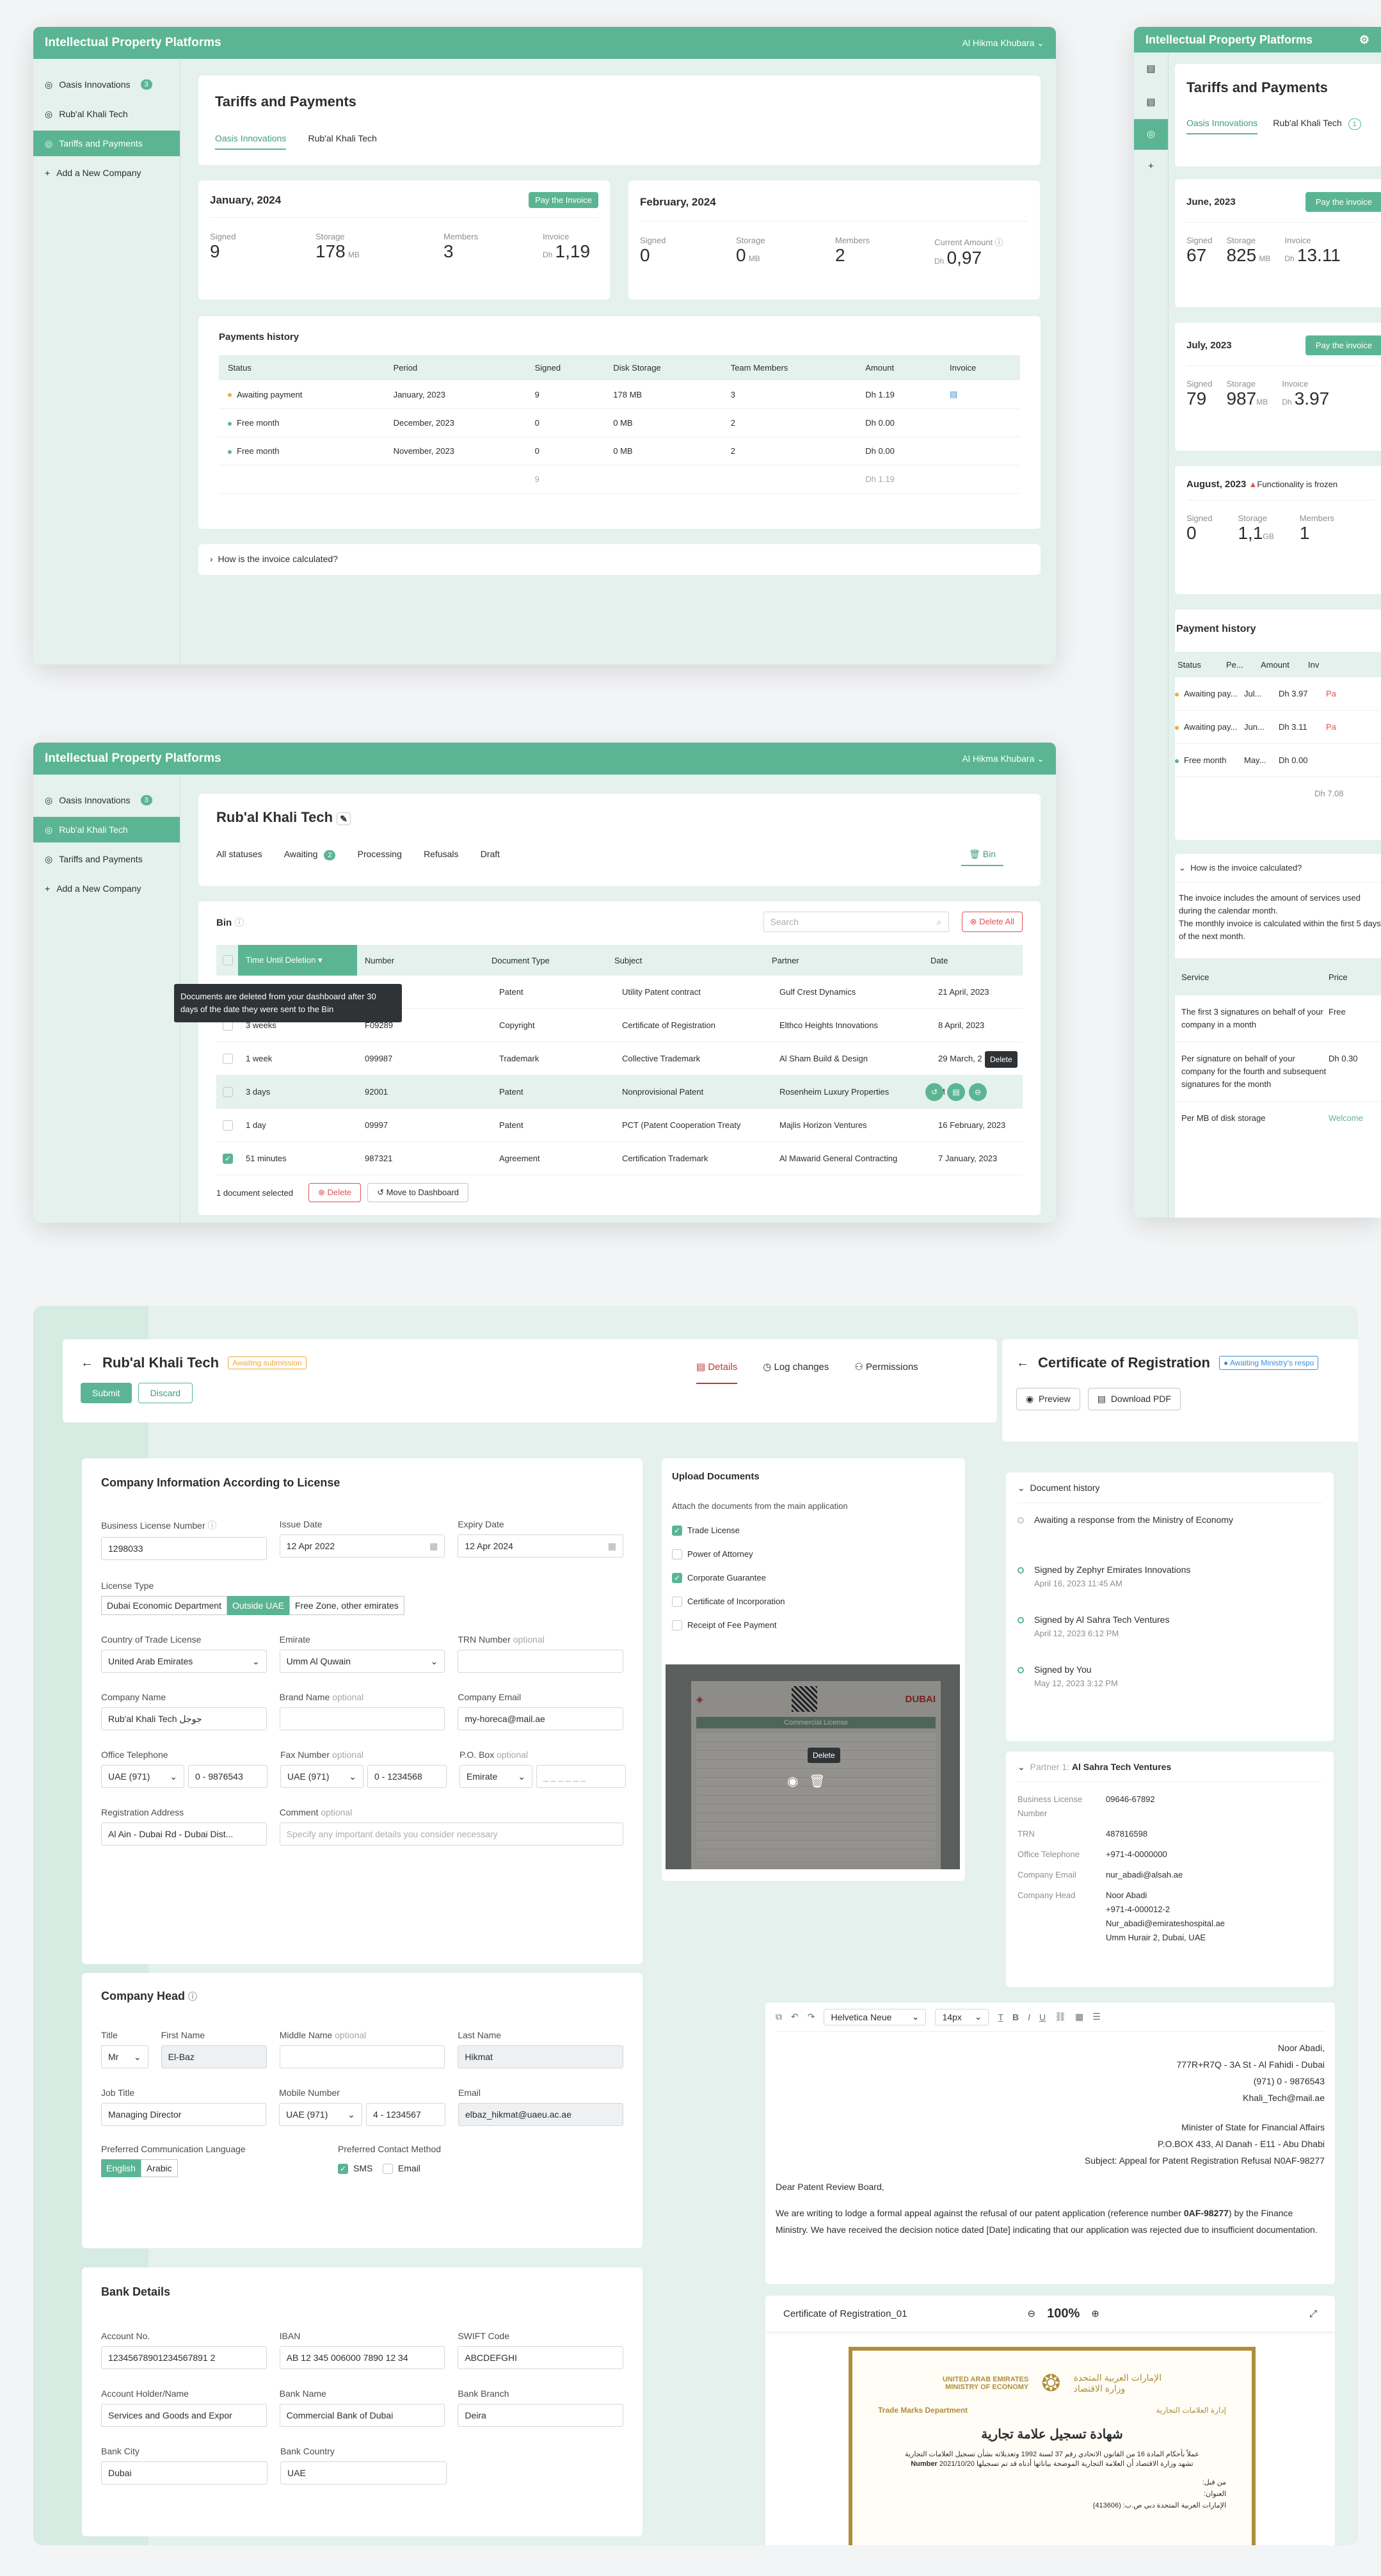 The height and width of the screenshot is (2576, 1381). Describe the element at coordinates (552, 960) in the screenshot. I see `column-header: Document Type` at that location.